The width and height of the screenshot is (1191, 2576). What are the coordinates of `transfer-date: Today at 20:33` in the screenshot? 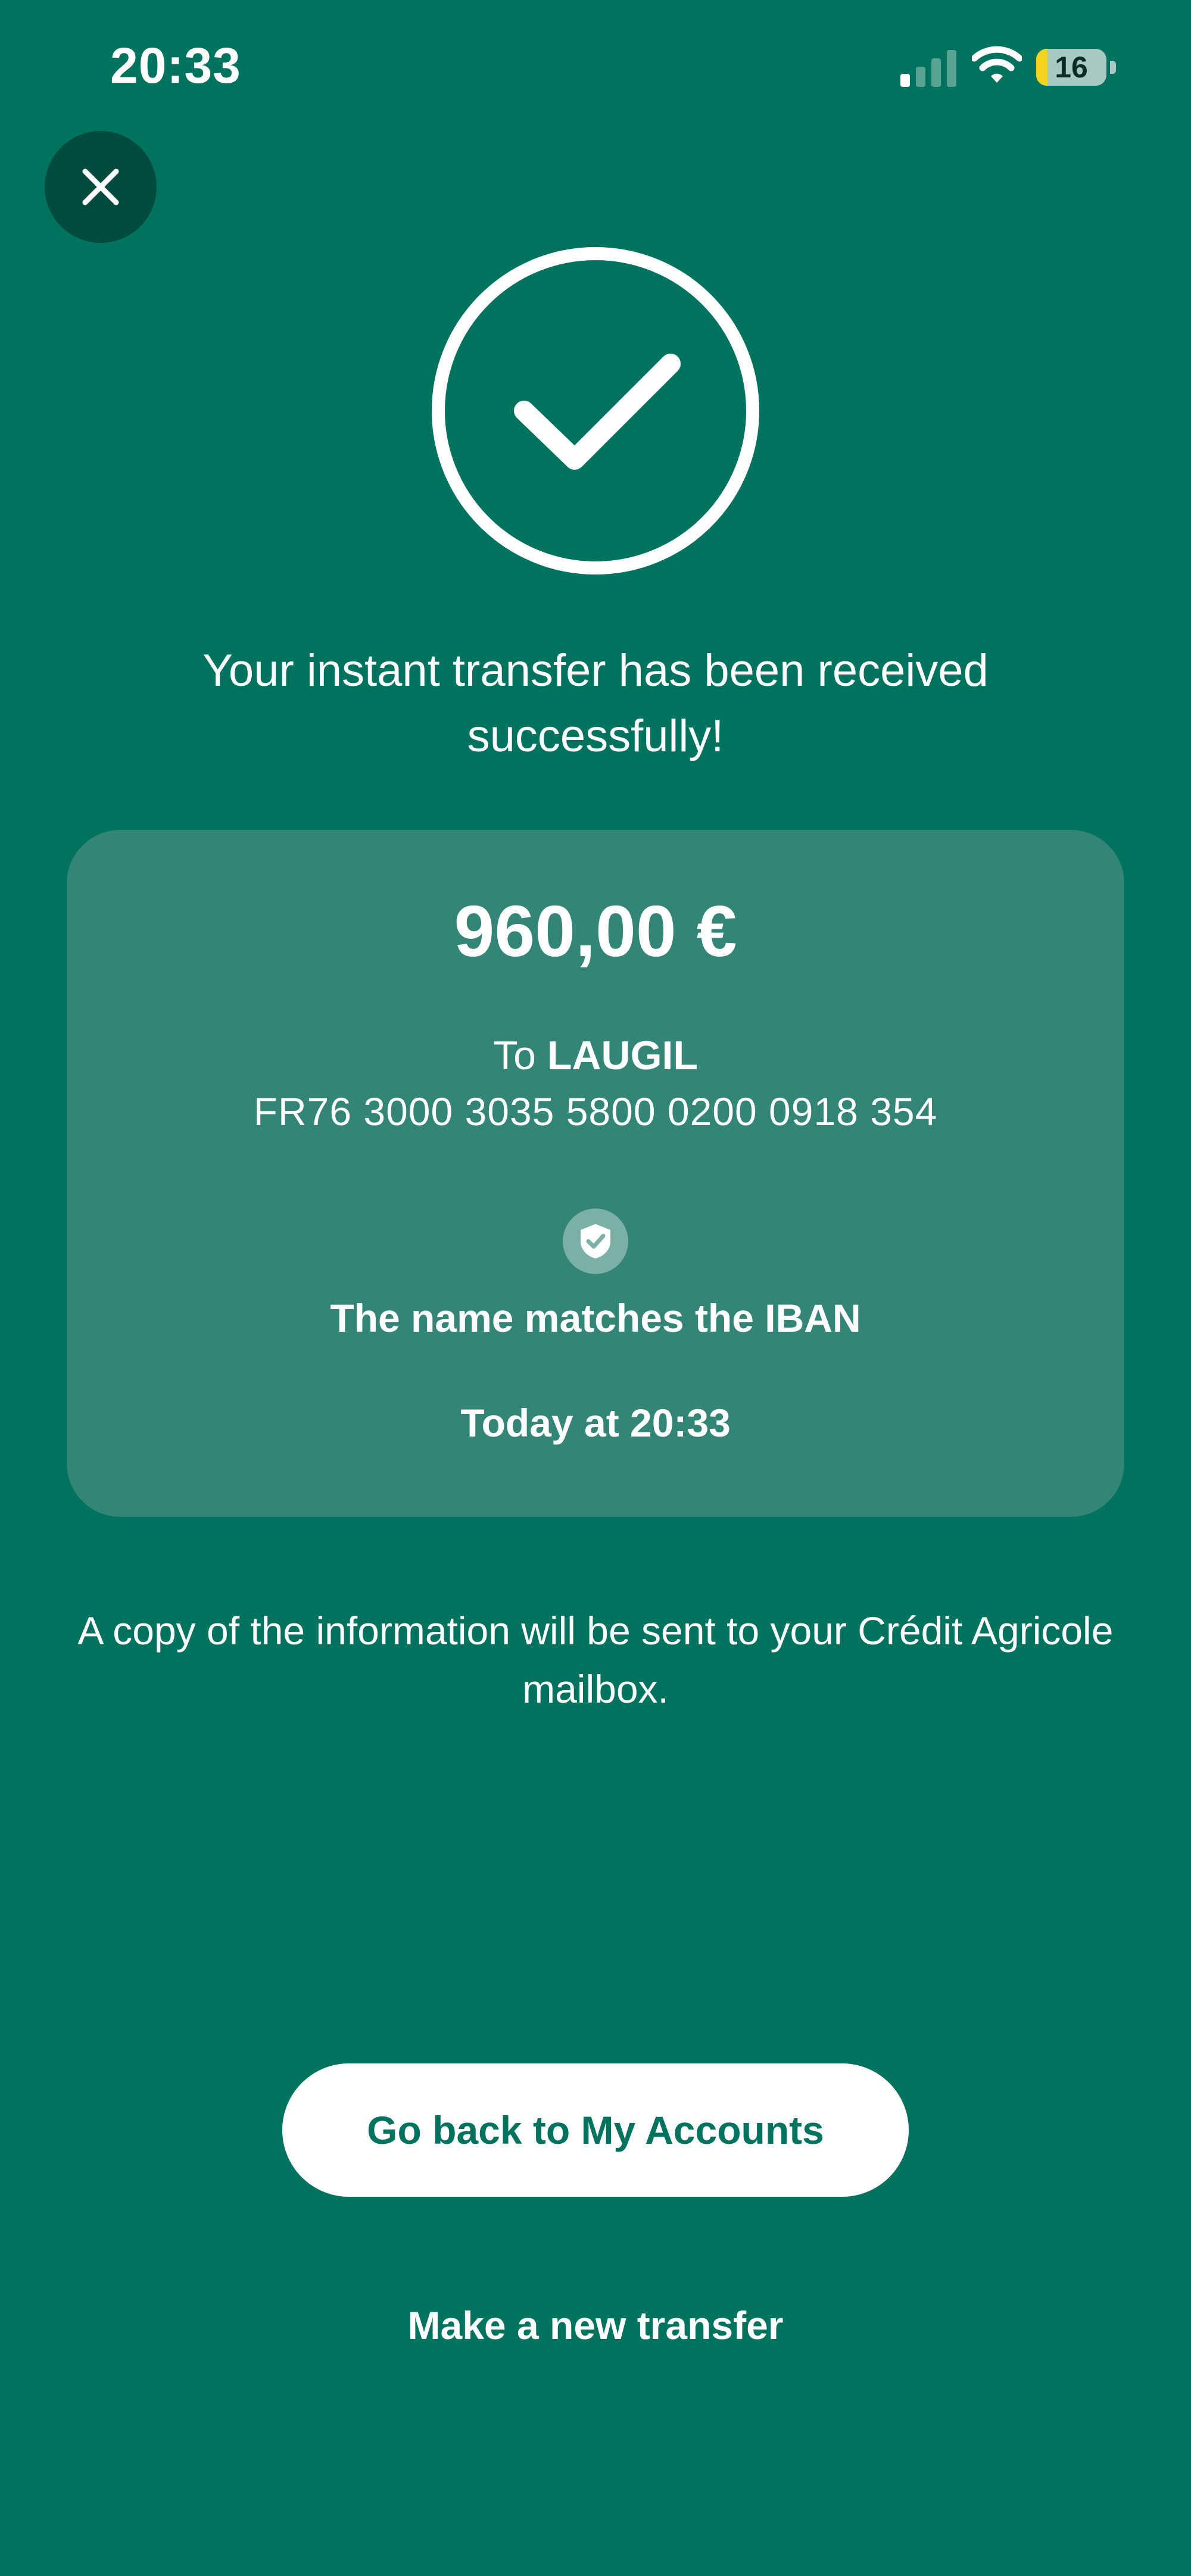 It's located at (595, 1423).